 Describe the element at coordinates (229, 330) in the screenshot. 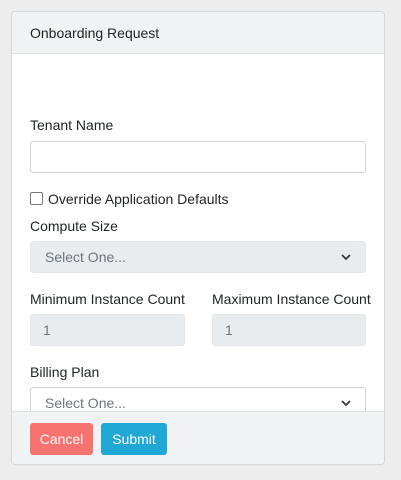

I see `max-instance-count-value: 1` at that location.